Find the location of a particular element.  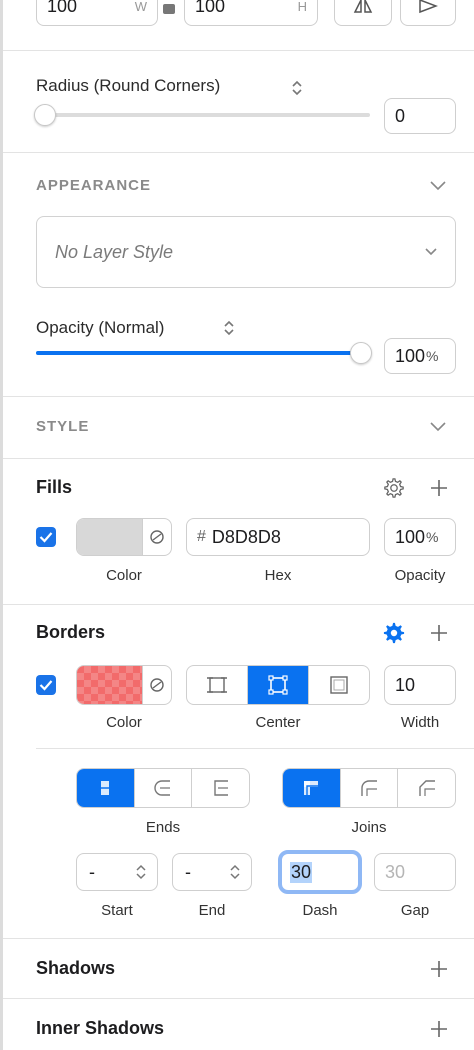

width-value: 100 is located at coordinates (62, 8).